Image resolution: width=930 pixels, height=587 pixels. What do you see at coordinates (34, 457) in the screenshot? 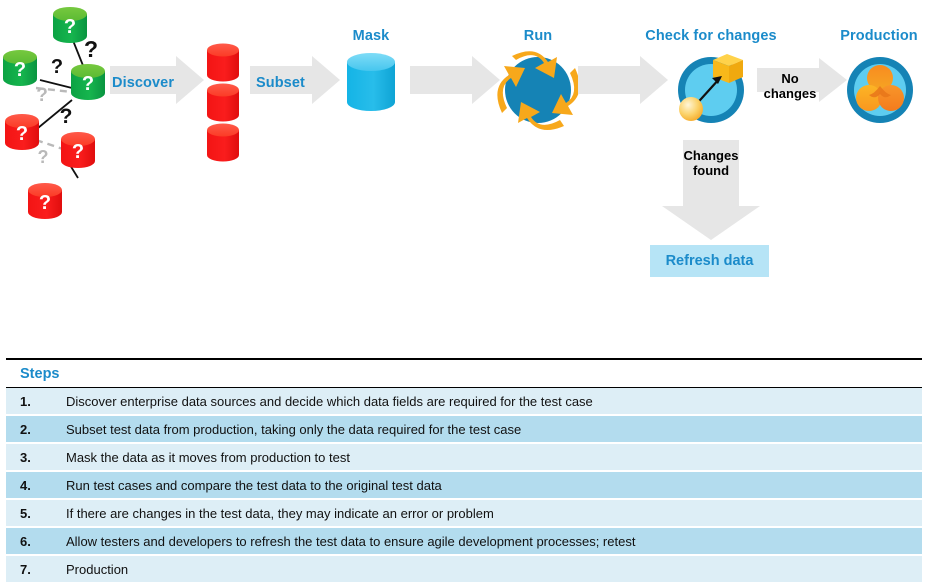
I see `step-number: 3.` at bounding box center [34, 457].